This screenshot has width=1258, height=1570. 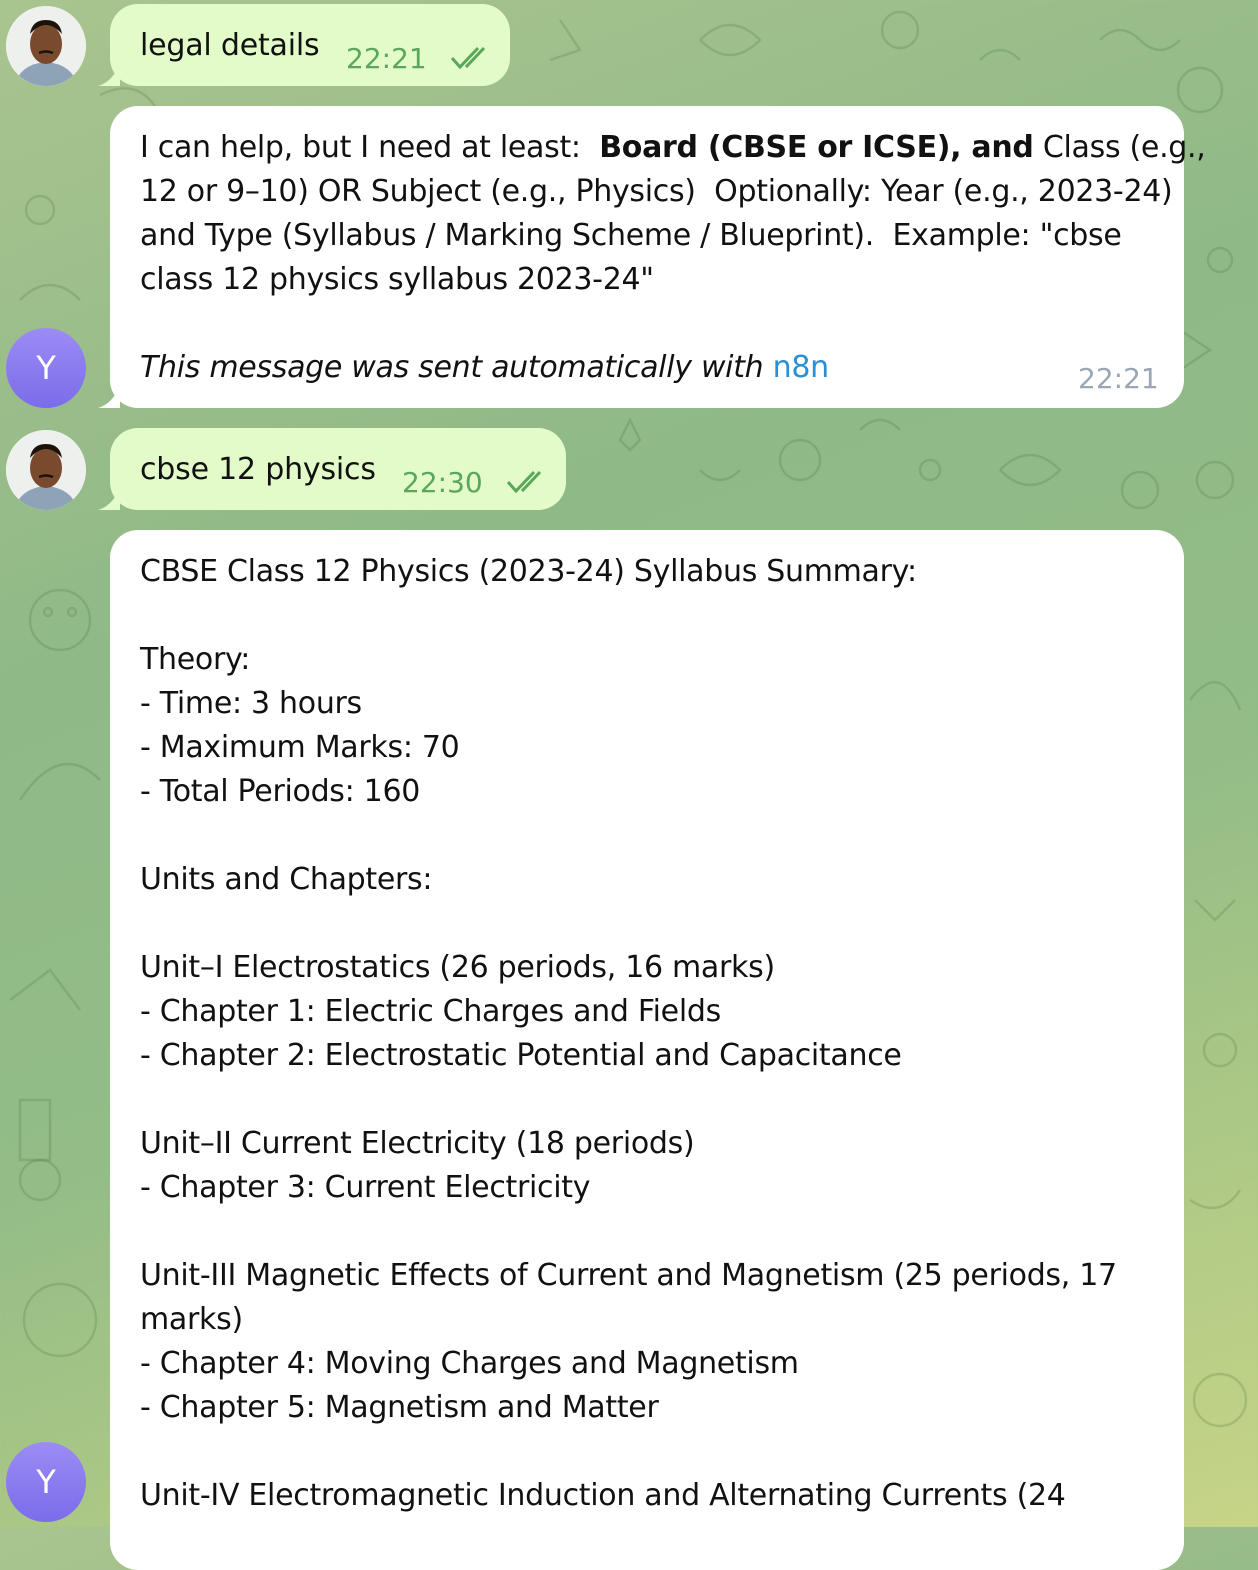 I want to click on message-line: Theory:, so click(x=195, y=659).